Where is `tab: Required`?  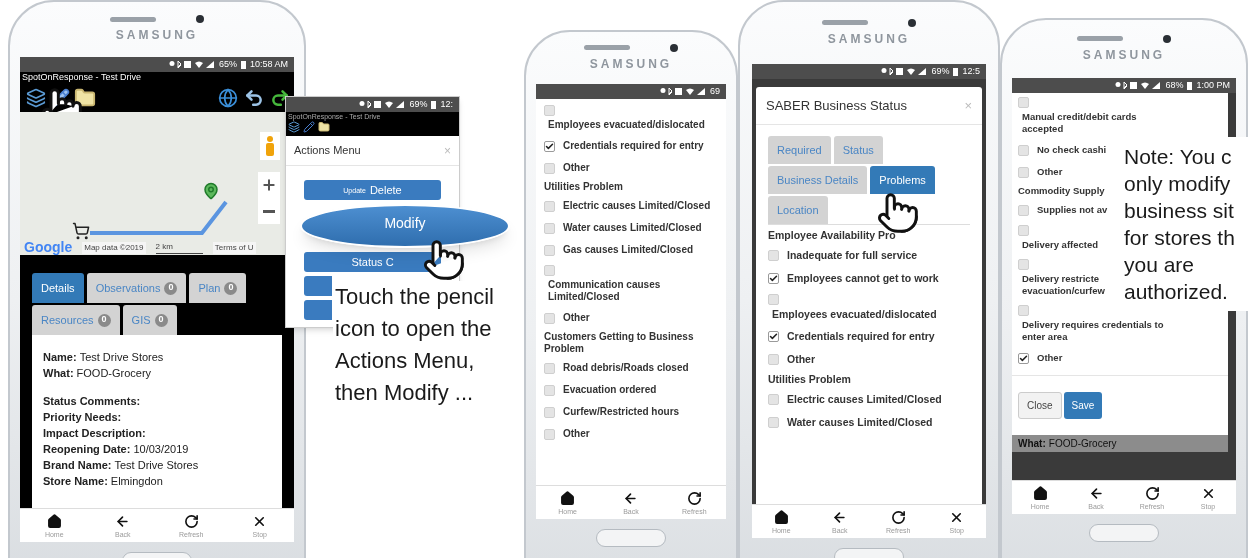 tab: Required is located at coordinates (799, 150).